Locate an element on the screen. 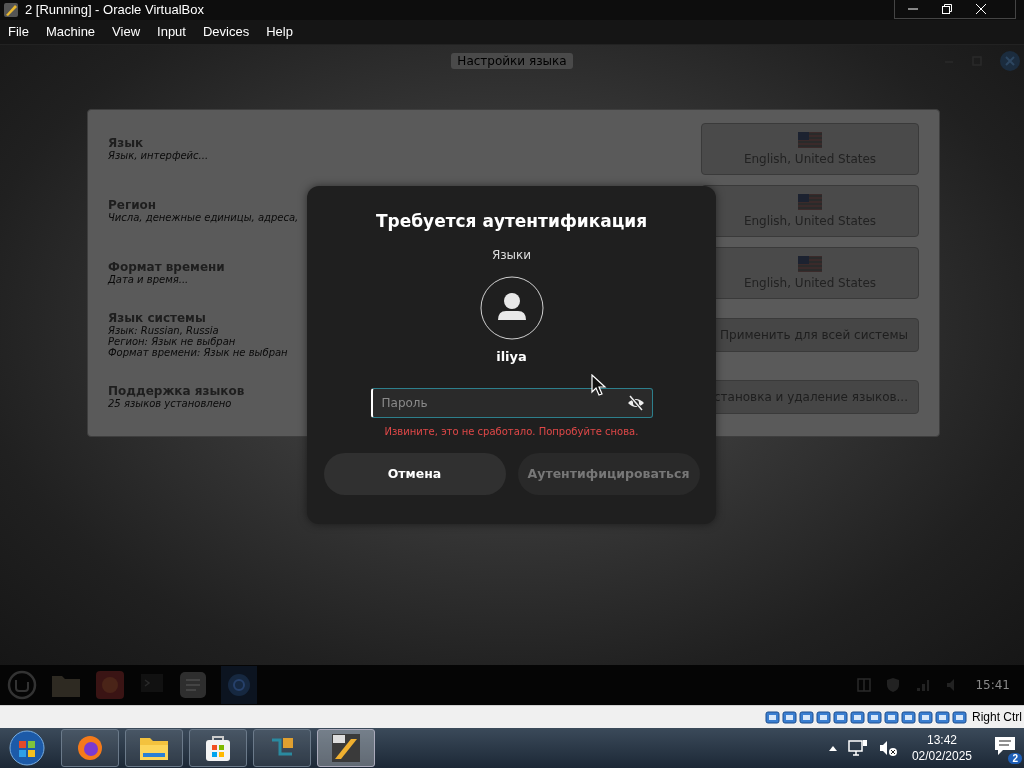 The image size is (1024, 768). eye-off-icon is located at coordinates (635, 402).